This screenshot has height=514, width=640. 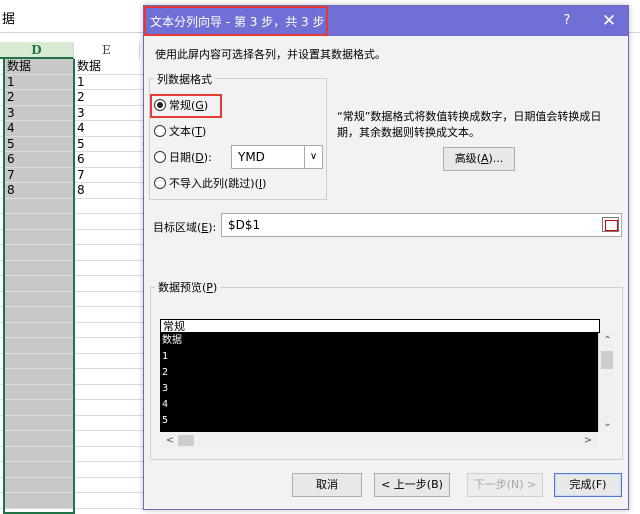 What do you see at coordinates (160, 183) in the screenshot?
I see `radio-skip-icon` at bounding box center [160, 183].